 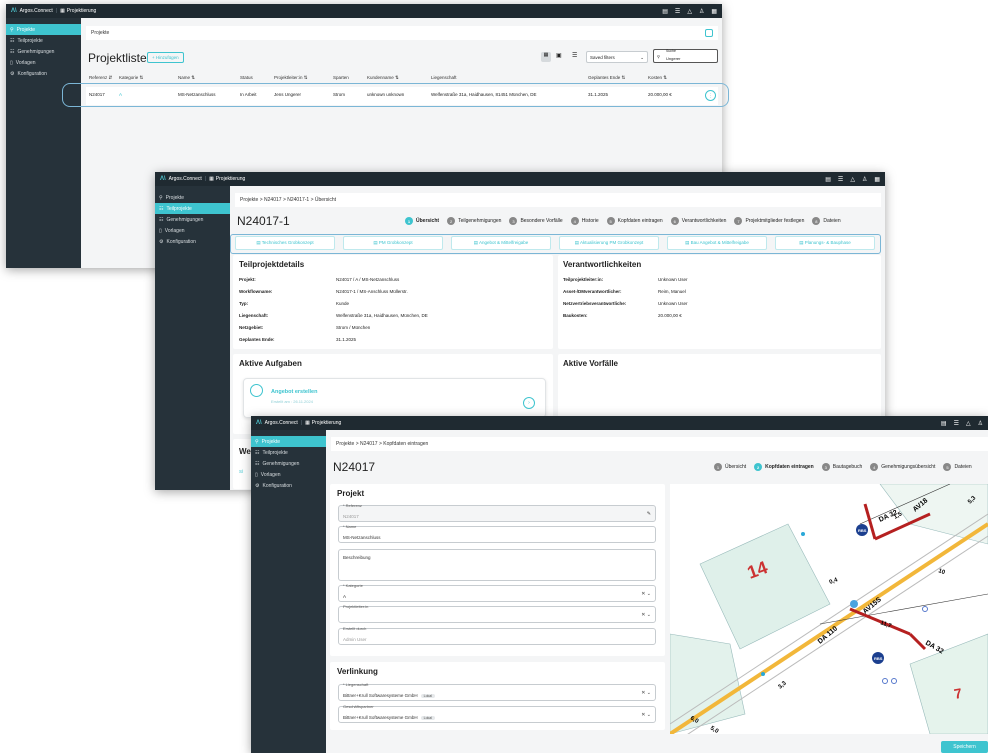 What do you see at coordinates (617, 57) in the screenshot?
I see `saved-filters-select: Saved filters ⌄` at bounding box center [617, 57].